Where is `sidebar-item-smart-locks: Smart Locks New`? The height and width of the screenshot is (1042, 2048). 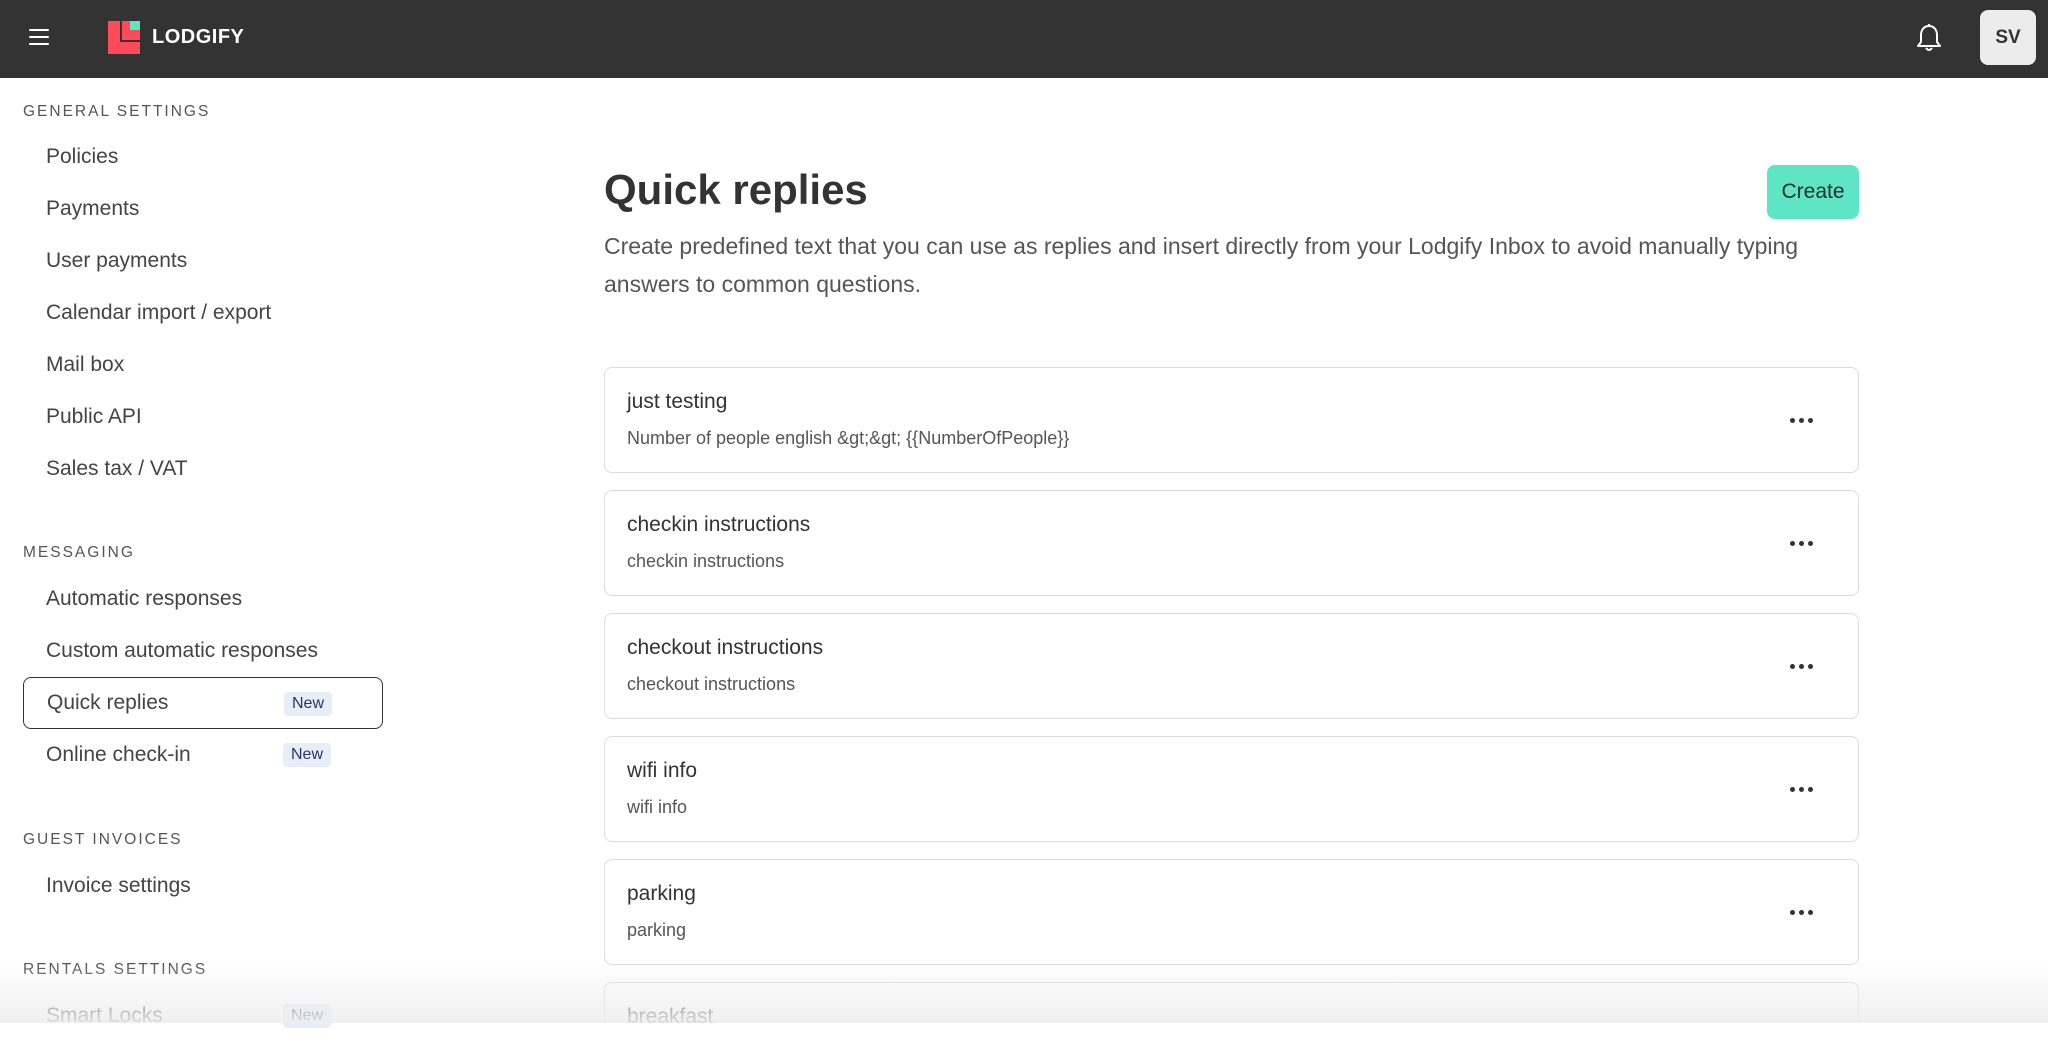
sidebar-item-smart-locks: Smart Locks New is located at coordinates (203, 1016).